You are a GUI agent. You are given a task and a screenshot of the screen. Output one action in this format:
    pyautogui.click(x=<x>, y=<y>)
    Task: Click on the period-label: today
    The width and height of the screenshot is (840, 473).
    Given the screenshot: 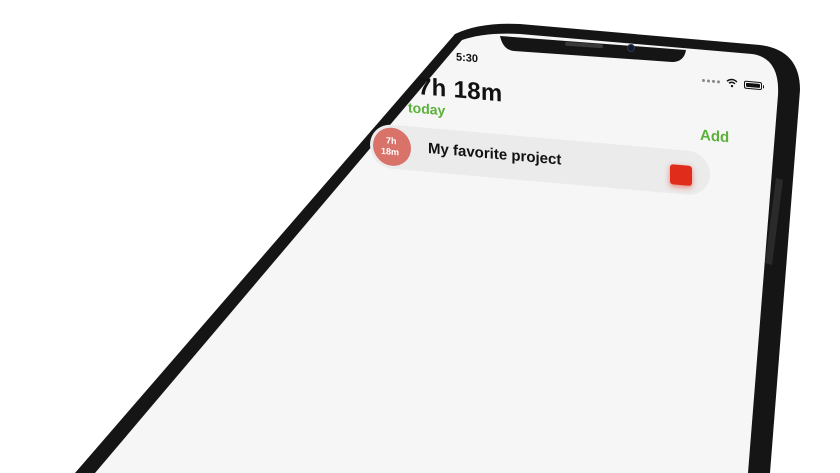 What is the action you would take?
    pyautogui.click(x=427, y=109)
    